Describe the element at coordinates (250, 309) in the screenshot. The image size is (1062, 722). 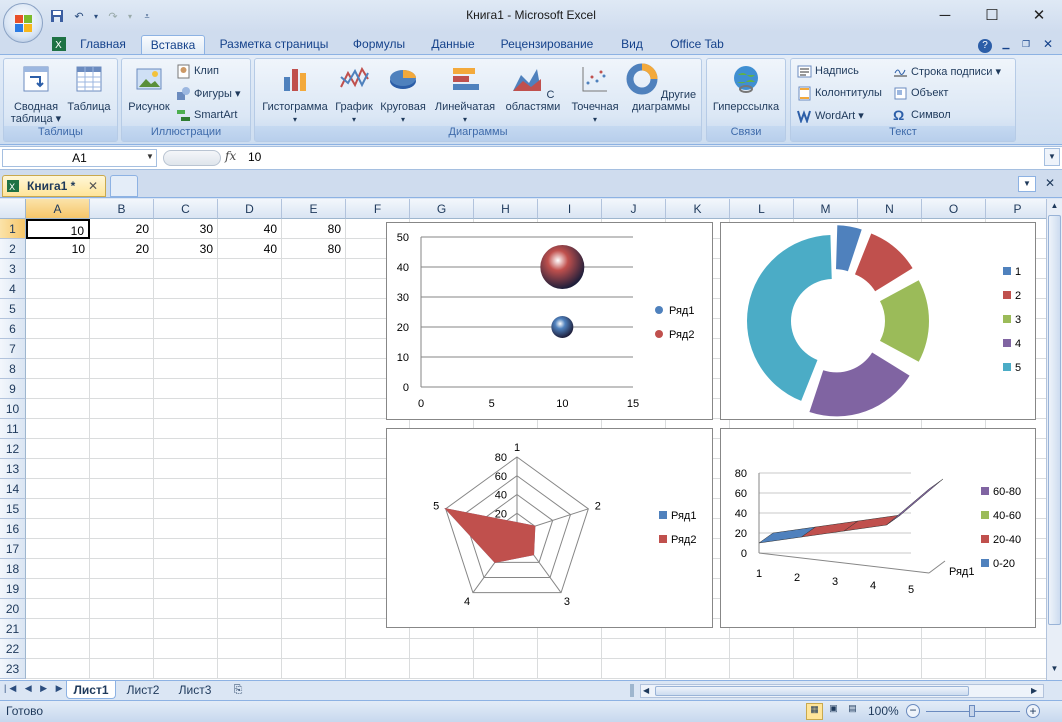
I see `cell-d5` at that location.